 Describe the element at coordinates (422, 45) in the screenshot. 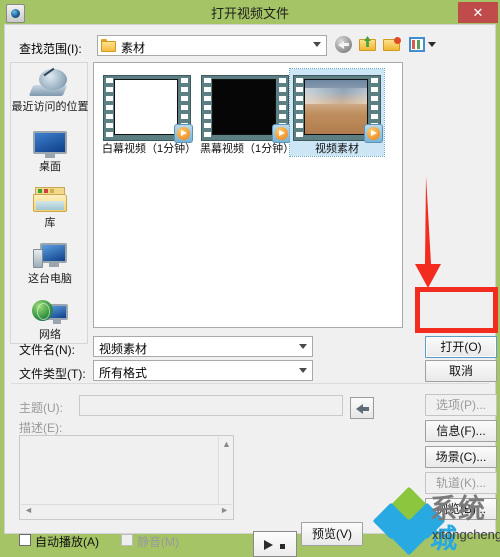

I see `views-grid-icon` at that location.